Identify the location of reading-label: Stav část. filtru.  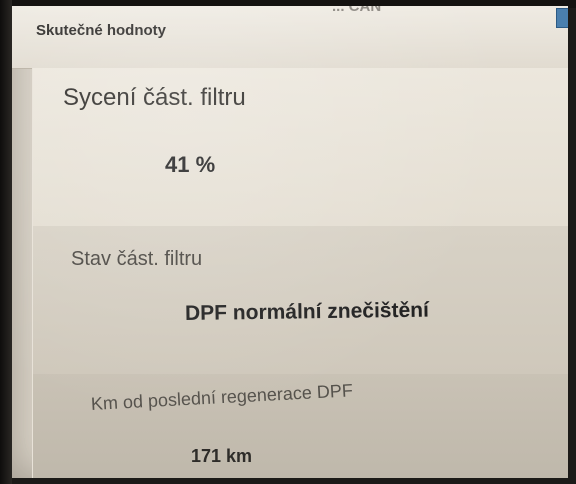
(137, 259).